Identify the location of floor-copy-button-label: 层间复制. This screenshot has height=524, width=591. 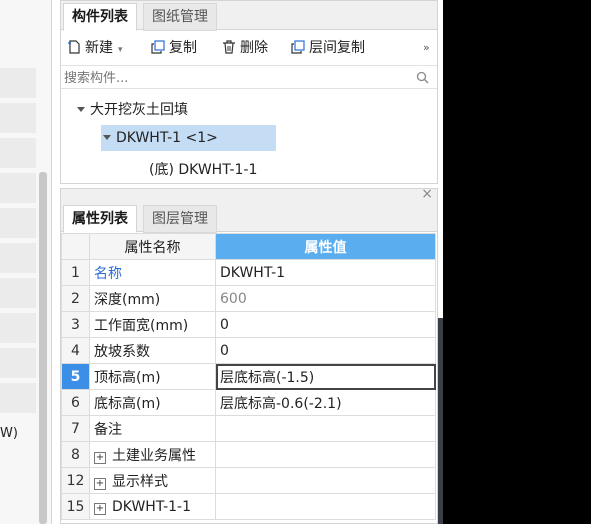
(337, 48).